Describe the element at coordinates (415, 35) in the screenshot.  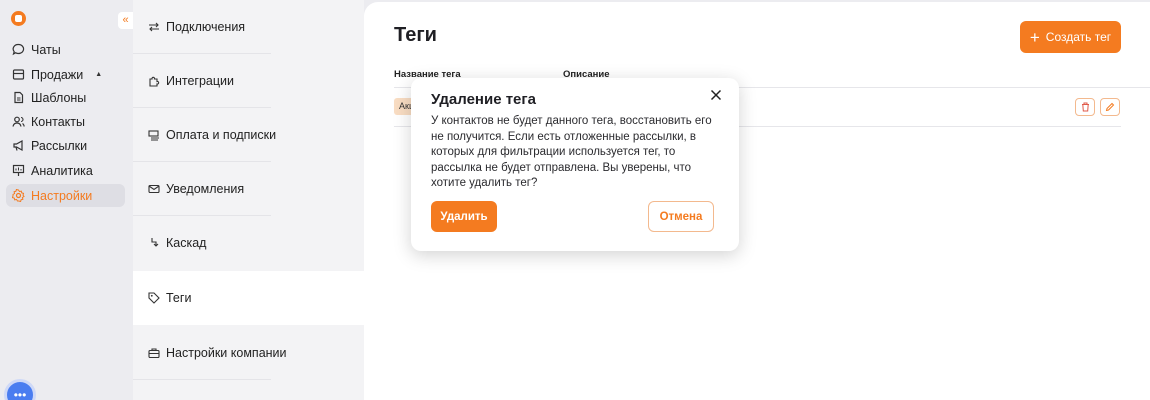
I see `page-title: Теги` at that location.